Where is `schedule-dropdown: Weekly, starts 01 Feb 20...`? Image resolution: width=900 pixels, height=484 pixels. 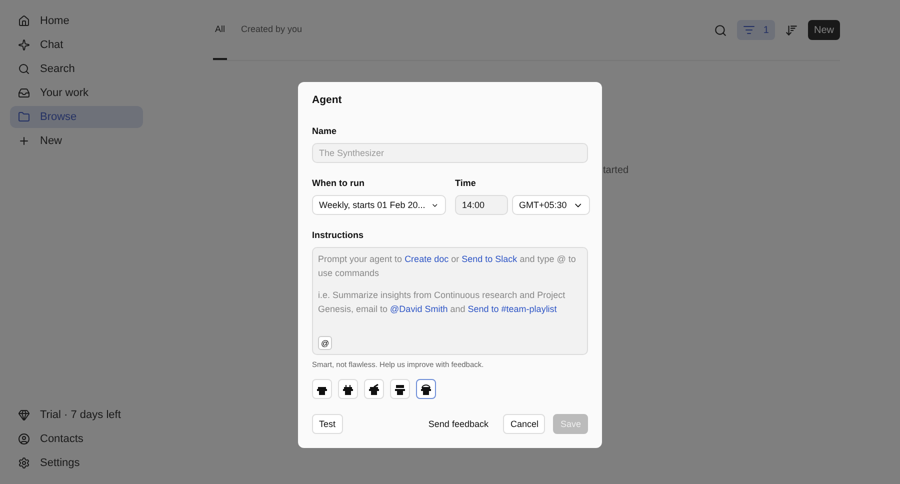 schedule-dropdown: Weekly, starts 01 Feb 20... is located at coordinates (379, 205).